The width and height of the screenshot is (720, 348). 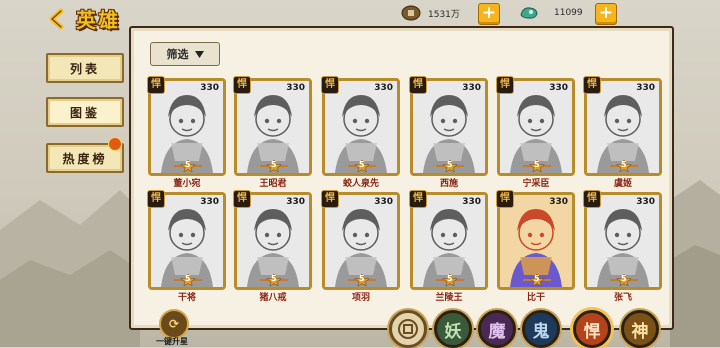 I want to click on sidebar-item-list: 列表, so click(x=85, y=68).